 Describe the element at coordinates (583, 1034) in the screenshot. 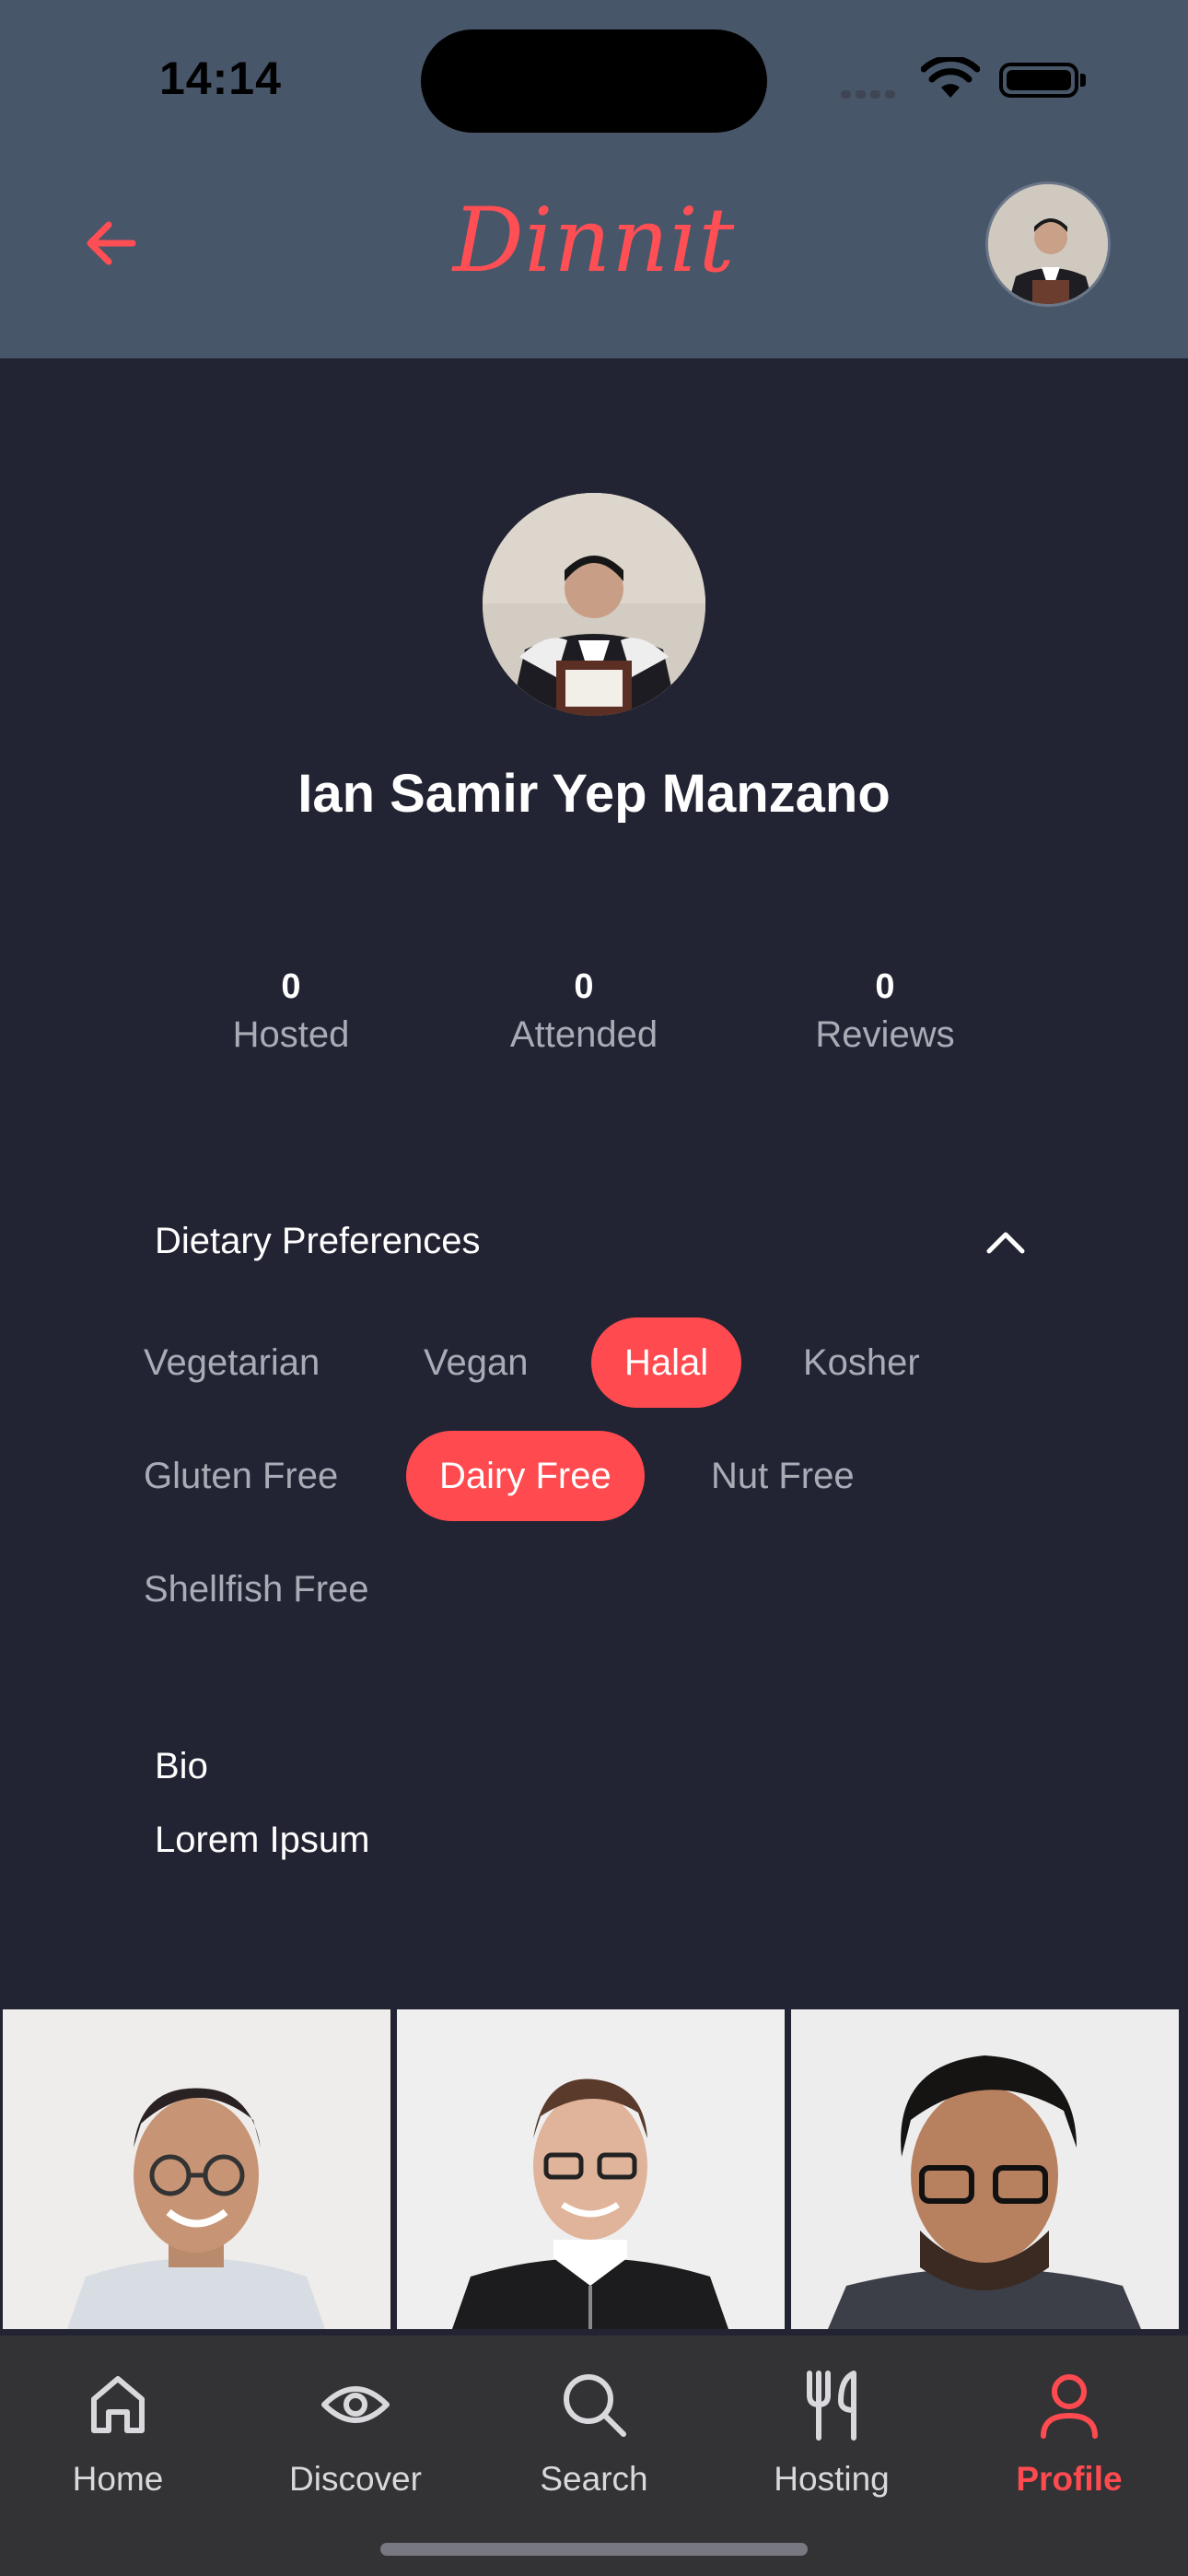

I see `stat-label: Attended` at that location.